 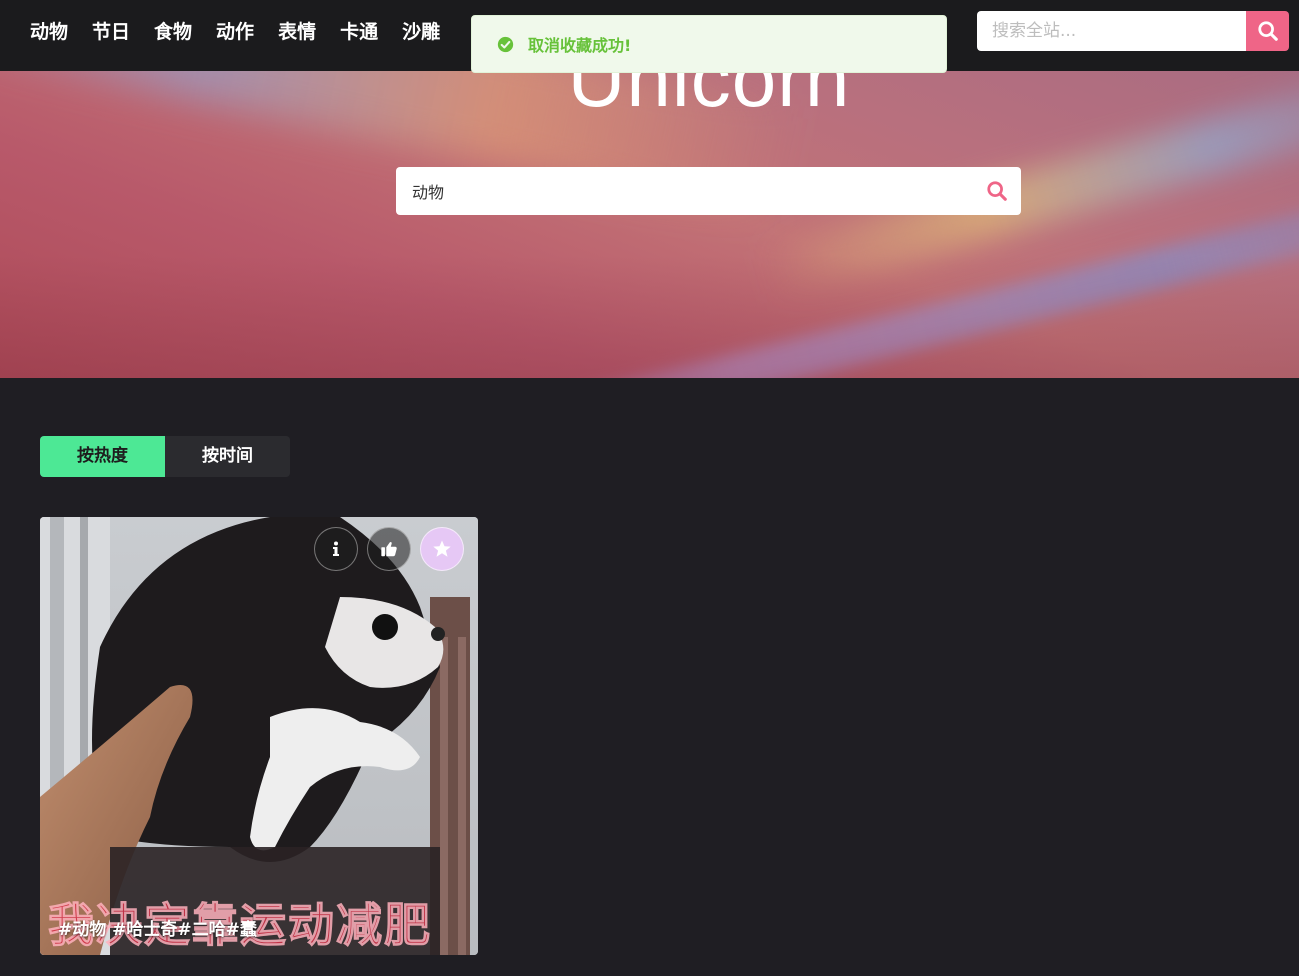 I want to click on nav-item-funny: 沙雕, so click(x=421, y=32).